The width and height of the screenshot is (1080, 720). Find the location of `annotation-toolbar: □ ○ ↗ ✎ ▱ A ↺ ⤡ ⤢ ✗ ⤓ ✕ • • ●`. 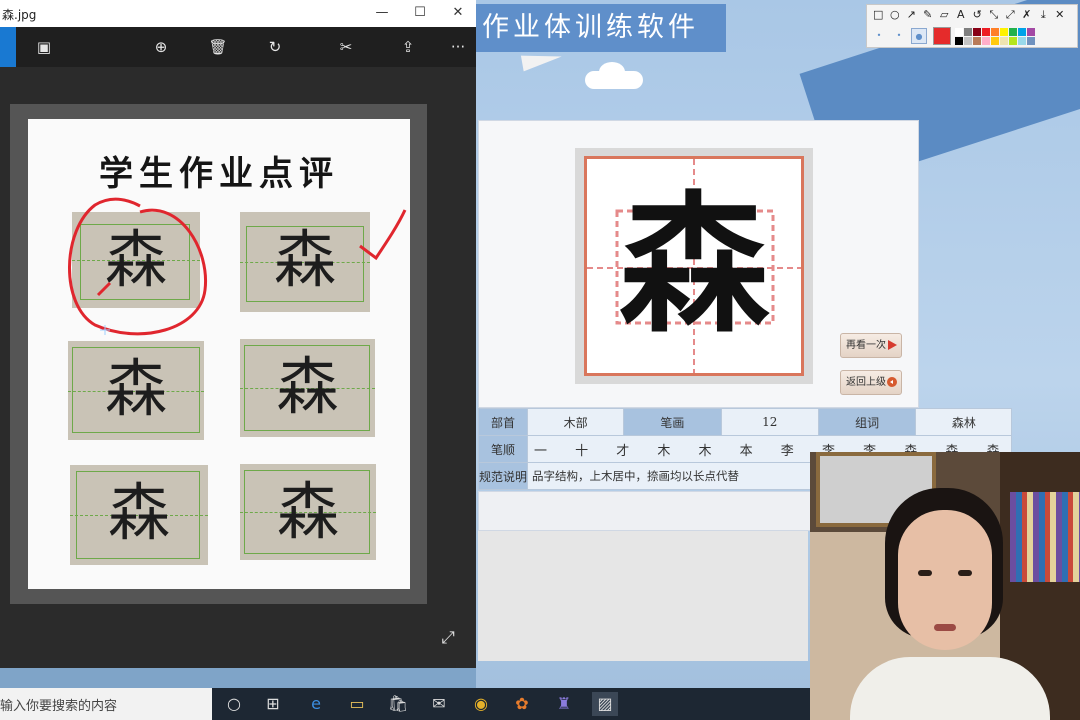

annotation-toolbar: □ ○ ↗ ✎ ▱ A ↺ ⤡ ⤢ ✗ ⤓ ✕ • • ● is located at coordinates (972, 26).